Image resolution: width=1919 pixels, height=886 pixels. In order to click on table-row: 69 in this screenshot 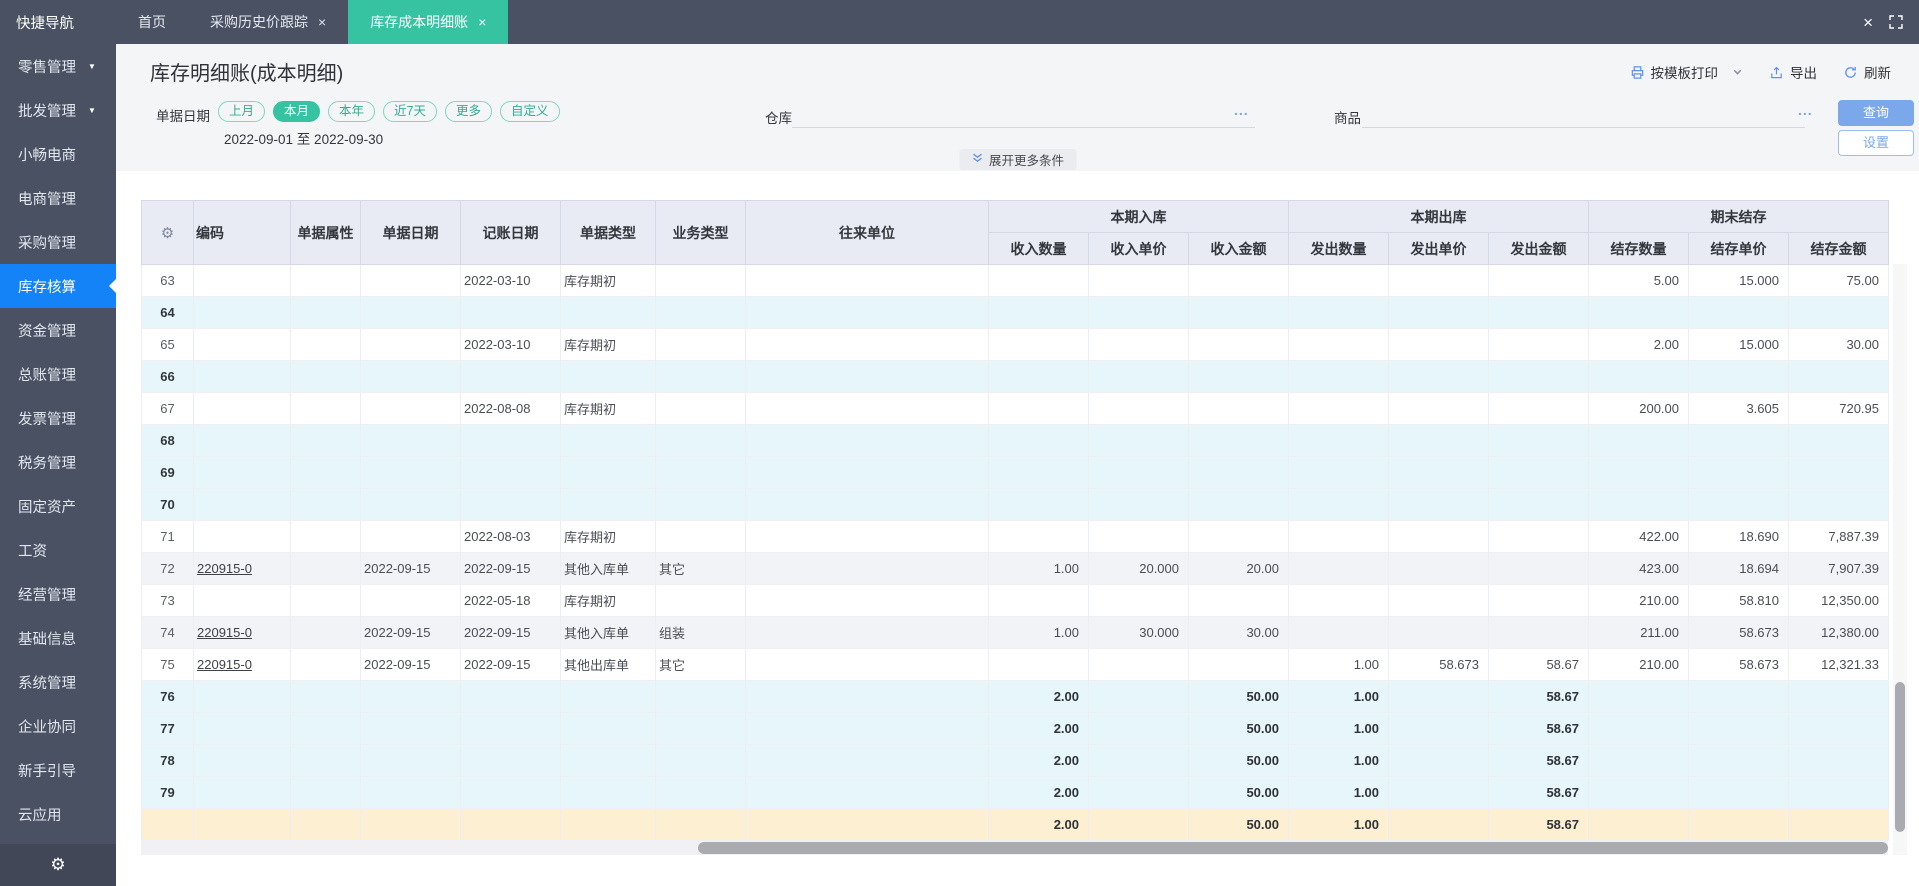, I will do `click(1015, 472)`.